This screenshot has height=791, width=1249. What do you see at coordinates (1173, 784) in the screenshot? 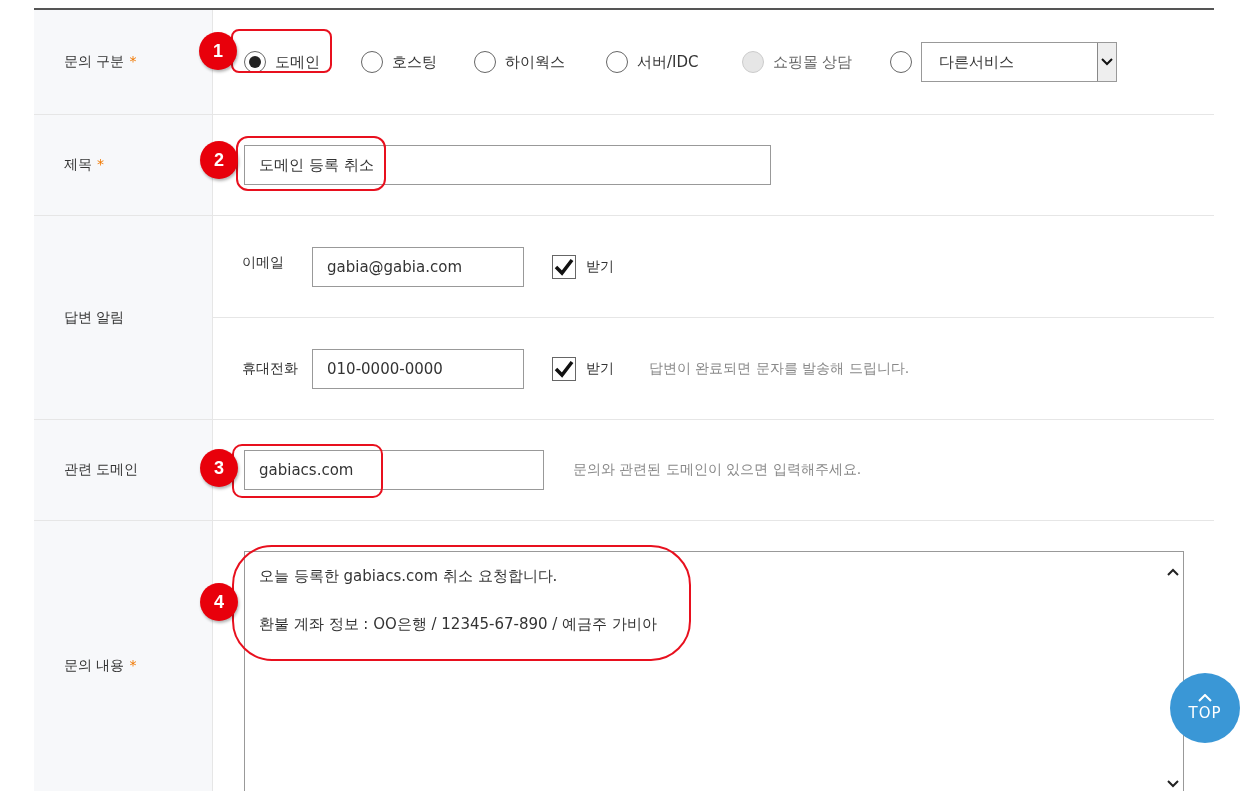
I see `scroll-down-icon` at bounding box center [1173, 784].